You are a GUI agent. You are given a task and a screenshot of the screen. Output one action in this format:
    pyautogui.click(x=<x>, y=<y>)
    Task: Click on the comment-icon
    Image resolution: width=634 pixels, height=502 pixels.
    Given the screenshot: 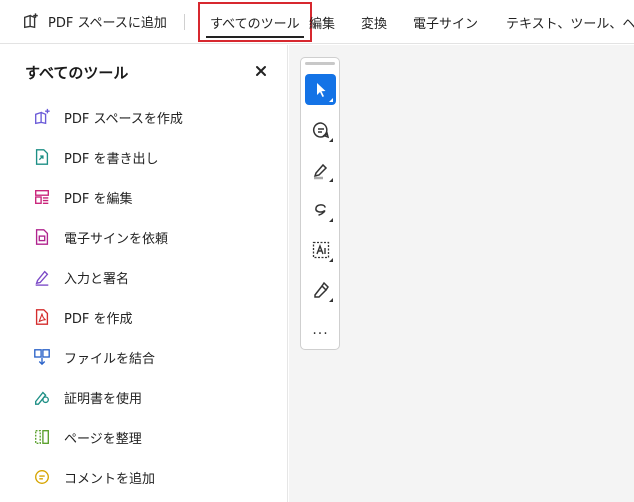 What is the action you would take?
    pyautogui.click(x=320, y=129)
    